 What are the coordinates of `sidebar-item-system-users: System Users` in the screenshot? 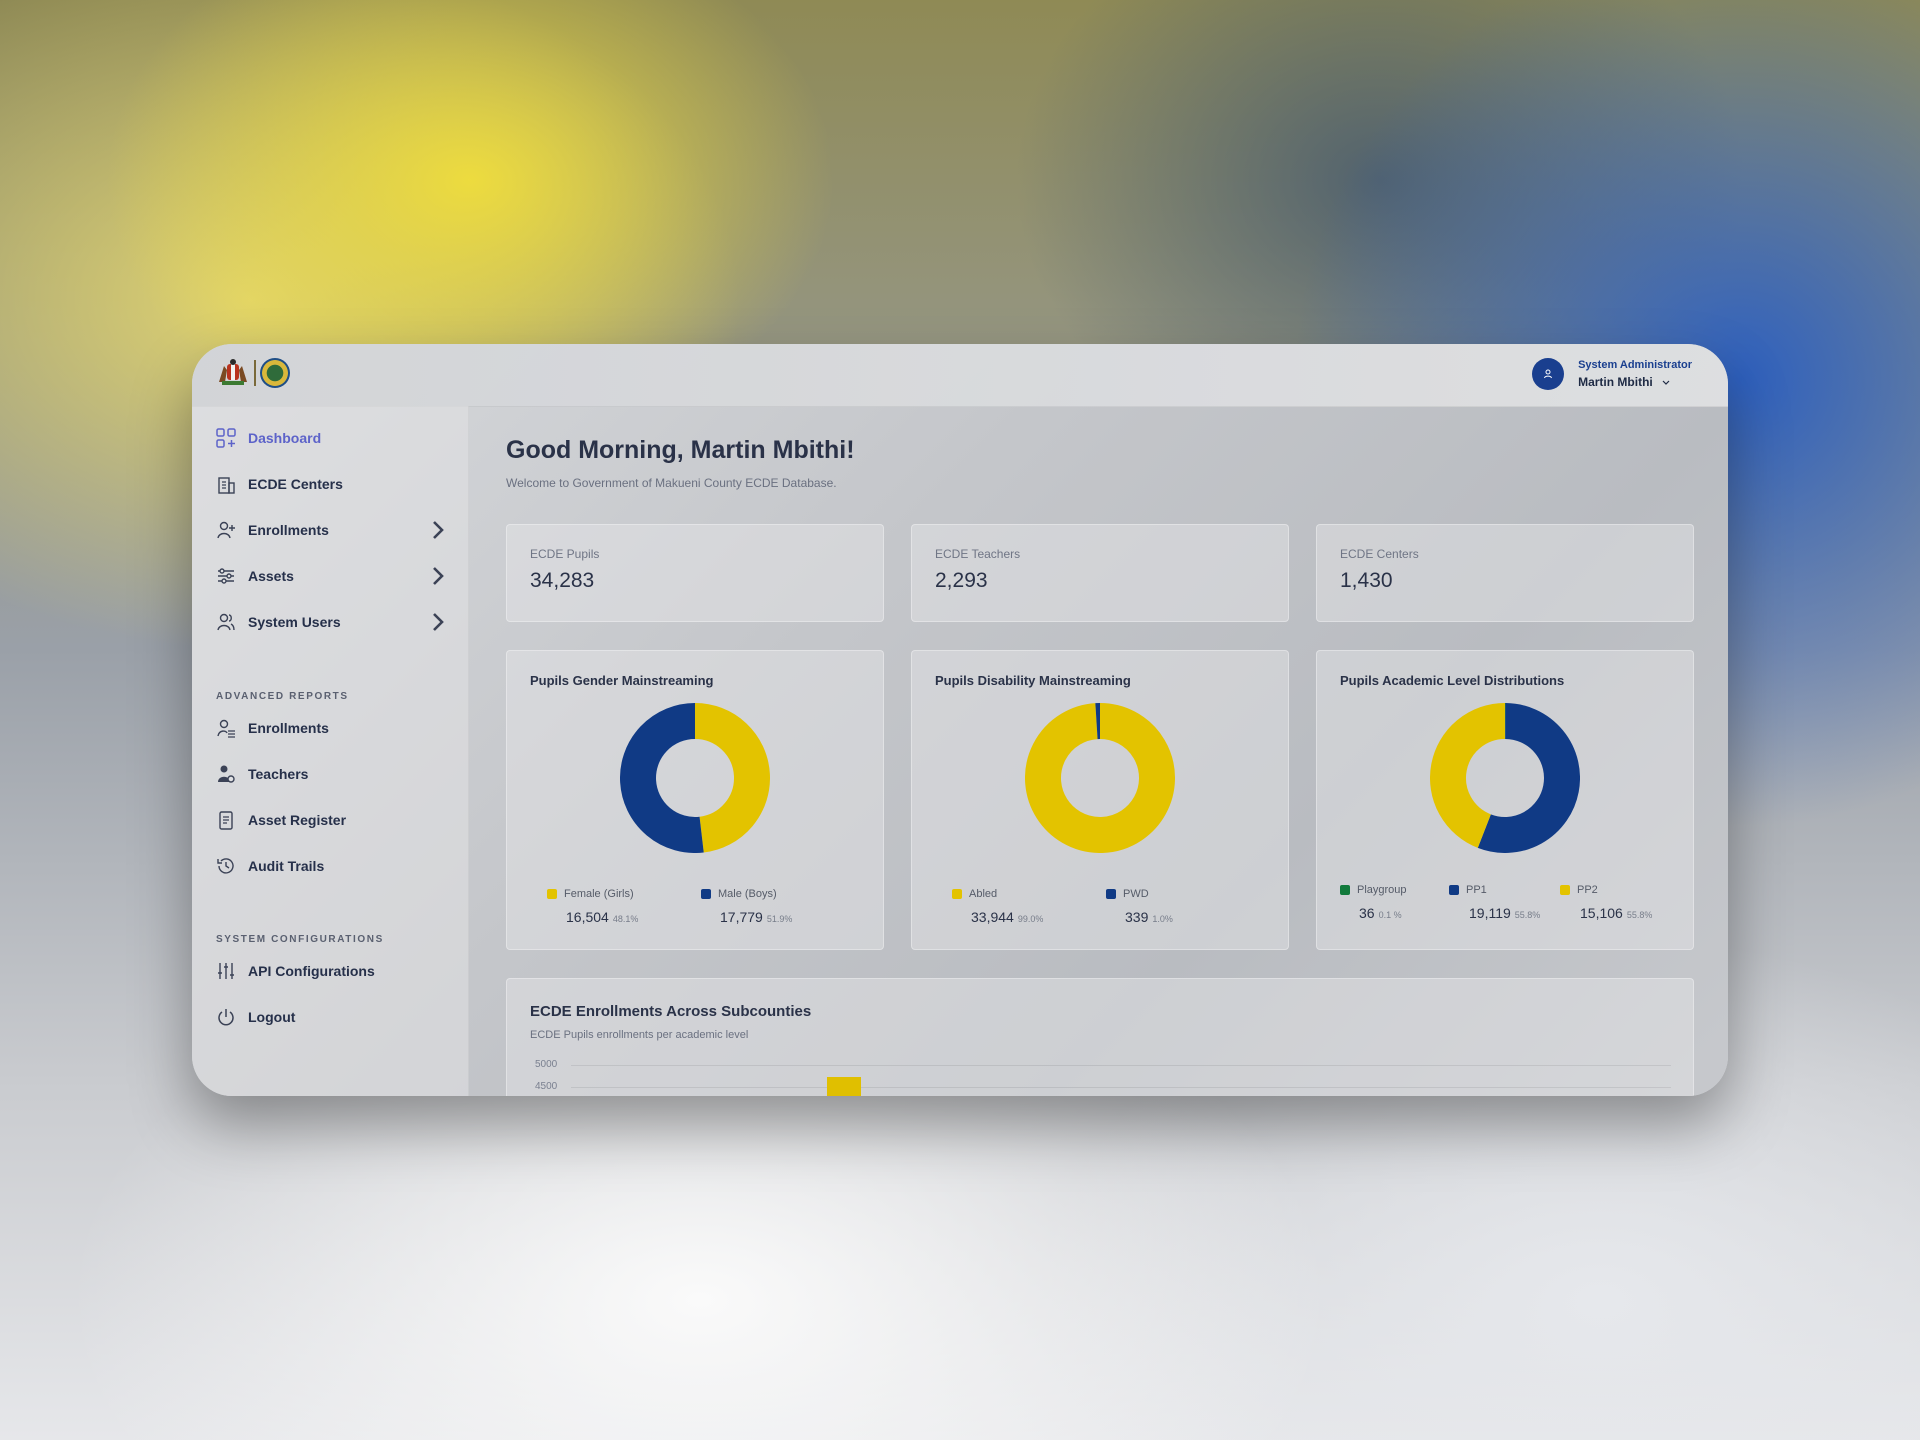 It's located at (332, 622).